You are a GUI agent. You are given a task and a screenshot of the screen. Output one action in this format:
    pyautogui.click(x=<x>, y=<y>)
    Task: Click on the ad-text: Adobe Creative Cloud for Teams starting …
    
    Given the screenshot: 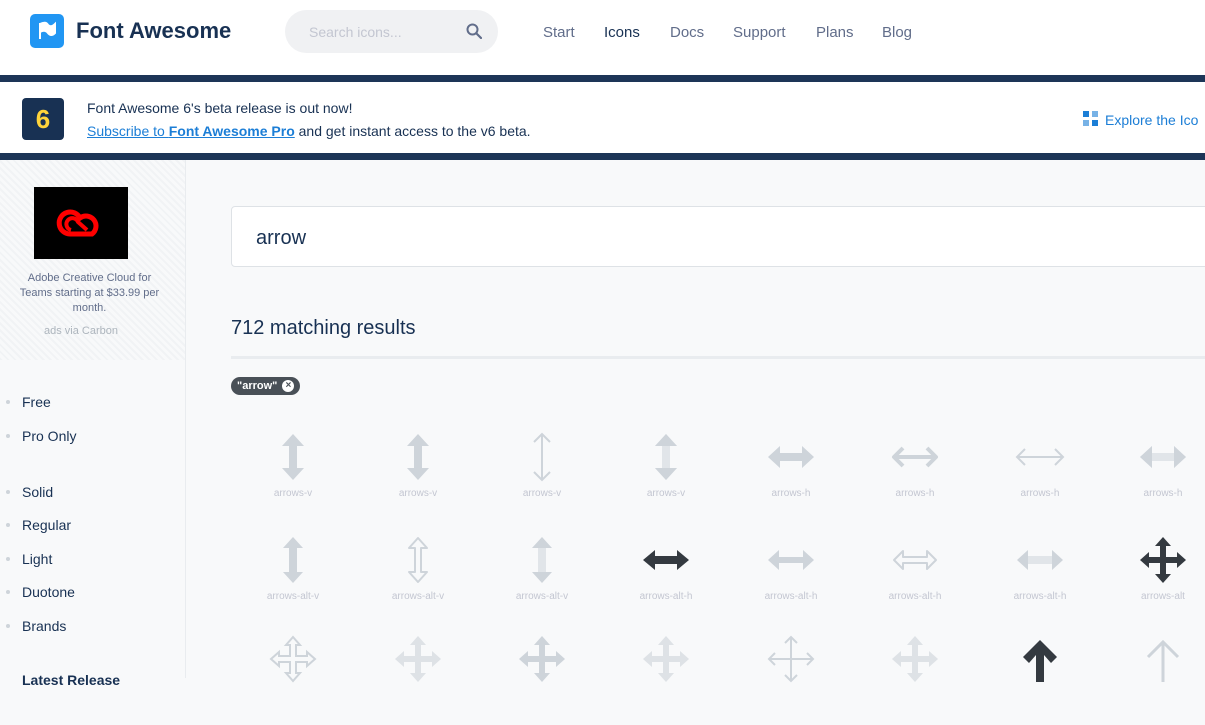 What is the action you would take?
    pyautogui.click(x=89, y=293)
    